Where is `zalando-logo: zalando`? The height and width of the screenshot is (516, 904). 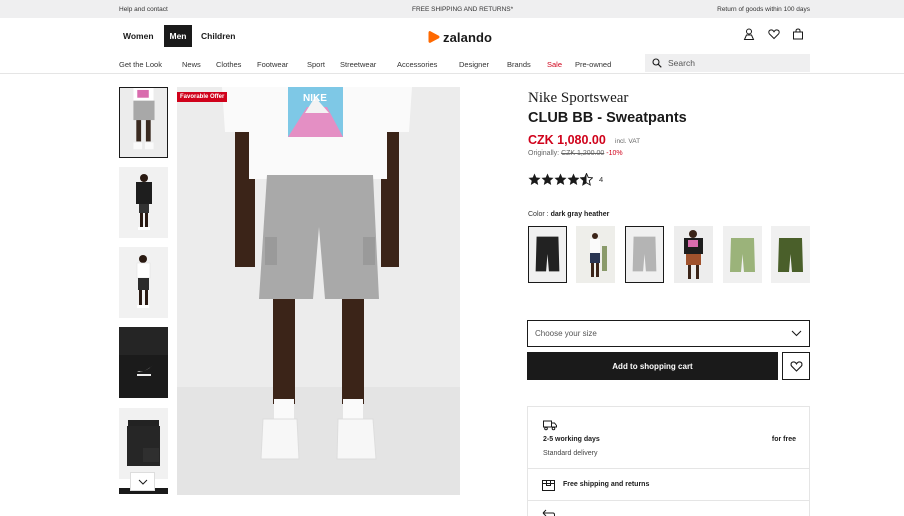
zalando-logo: zalando is located at coordinates (460, 37).